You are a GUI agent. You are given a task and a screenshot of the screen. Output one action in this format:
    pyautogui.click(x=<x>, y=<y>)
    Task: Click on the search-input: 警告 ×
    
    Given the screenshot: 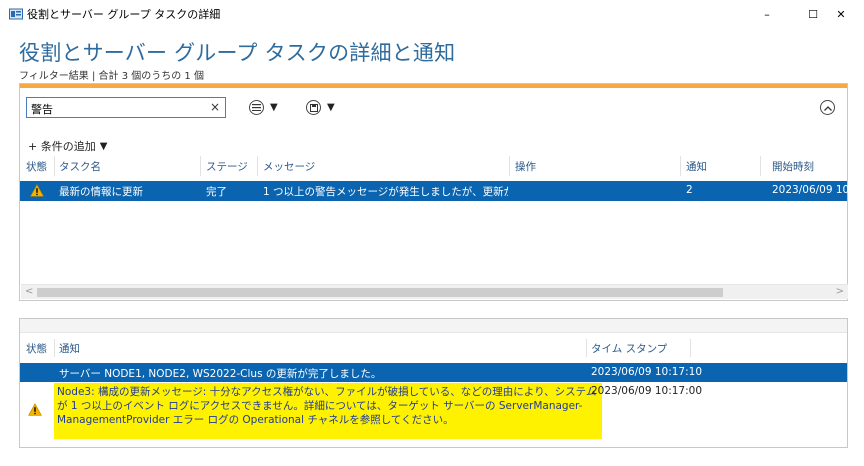 What is the action you would take?
    pyautogui.click(x=126, y=107)
    